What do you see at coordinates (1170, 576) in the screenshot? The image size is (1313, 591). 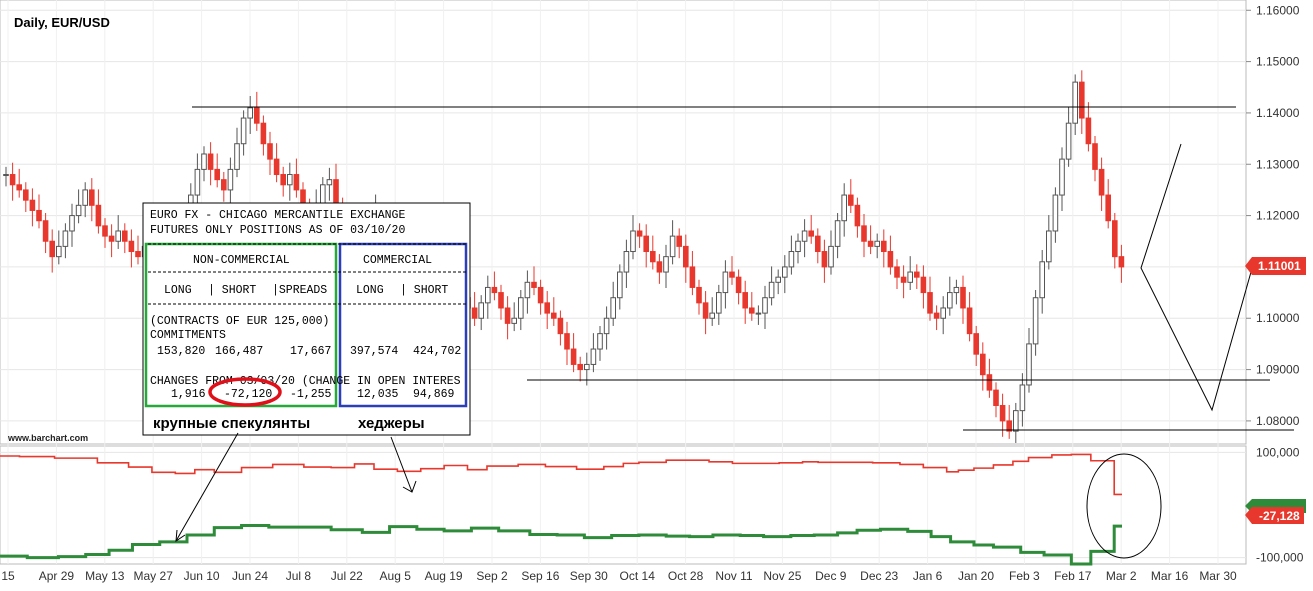 I see `x-tick-label: Mar 16` at bounding box center [1170, 576].